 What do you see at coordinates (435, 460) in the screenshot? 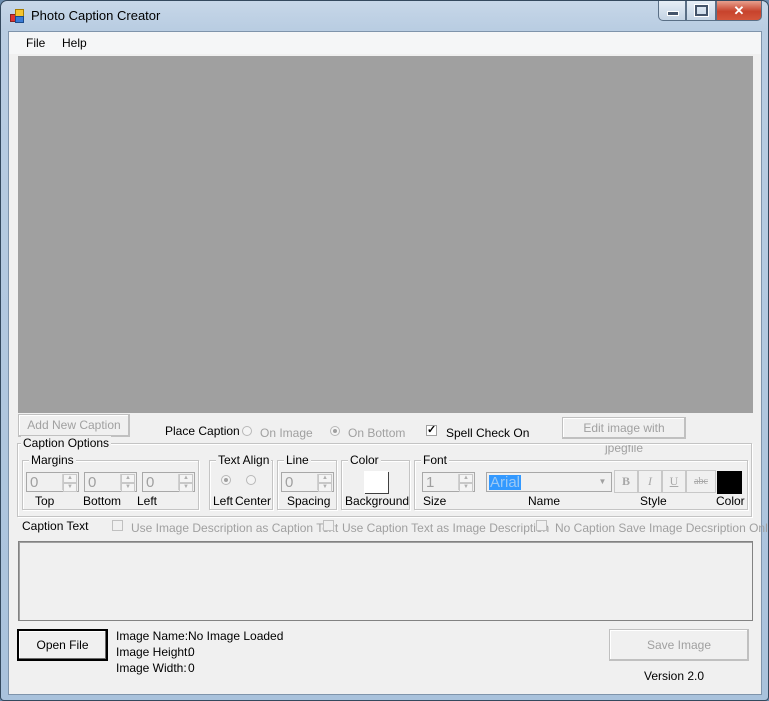
I see `font-title: Font` at bounding box center [435, 460].